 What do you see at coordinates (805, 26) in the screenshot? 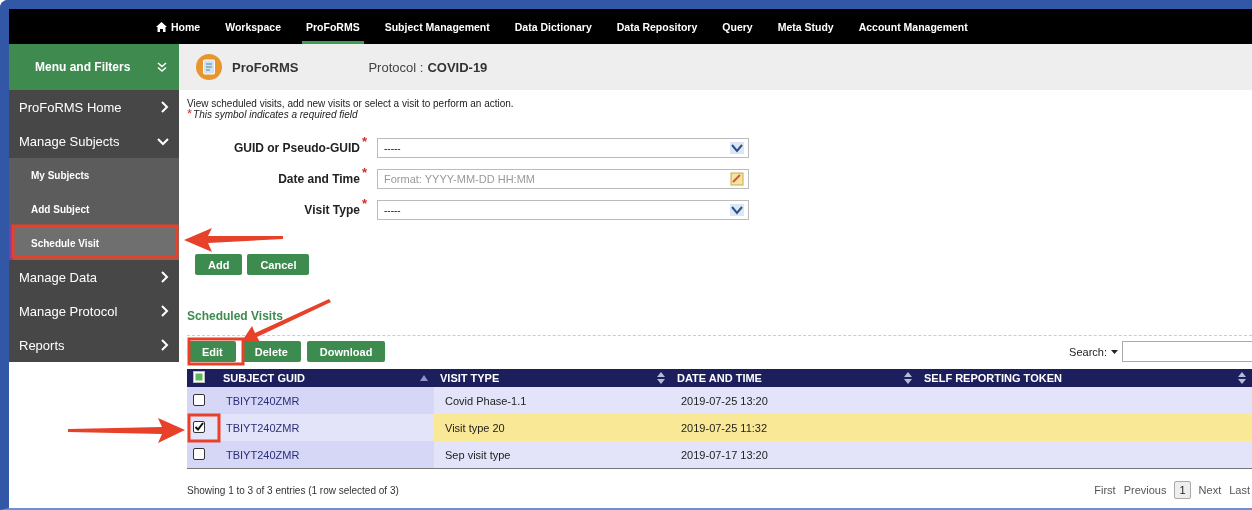
I see `nav-link: Meta Study` at bounding box center [805, 26].